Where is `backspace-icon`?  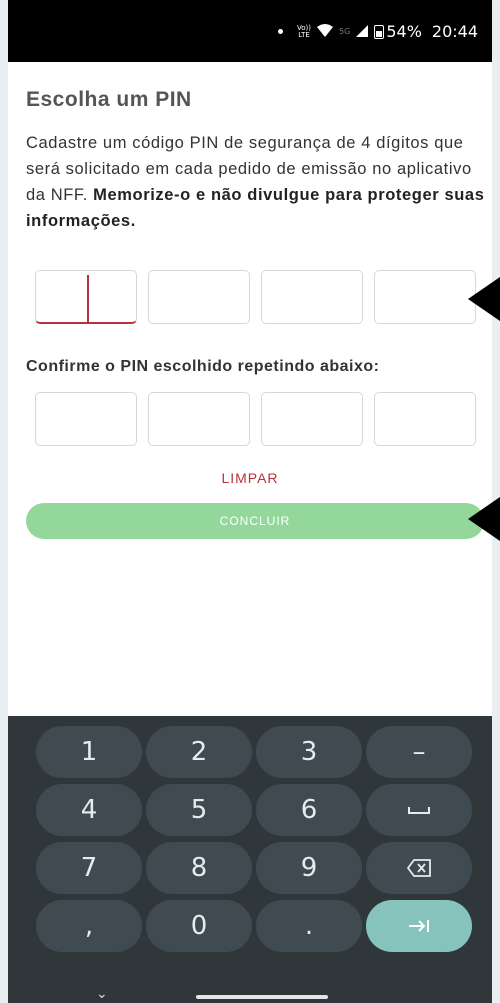
backspace-icon is located at coordinates (419, 868).